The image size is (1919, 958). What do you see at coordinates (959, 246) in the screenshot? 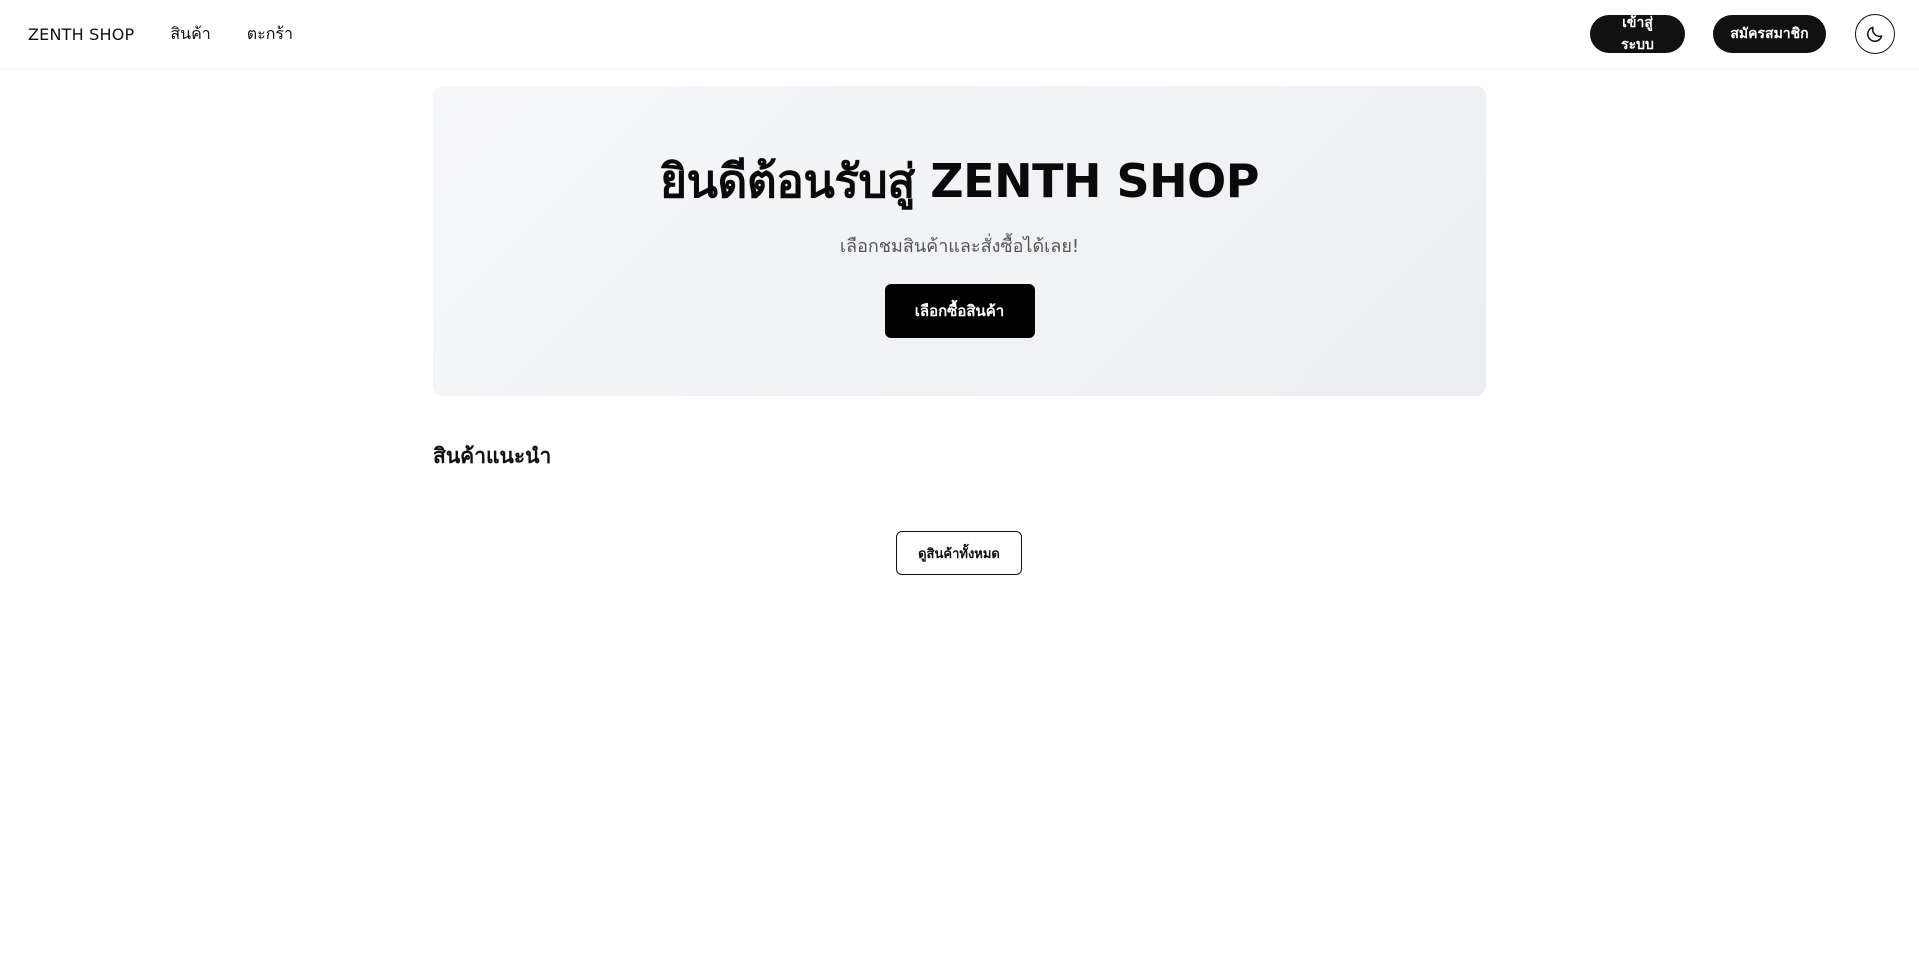
I see `hero-subtitle: เลือกชมสินค้าและสั่งซื้อได้เลย!` at bounding box center [959, 246].